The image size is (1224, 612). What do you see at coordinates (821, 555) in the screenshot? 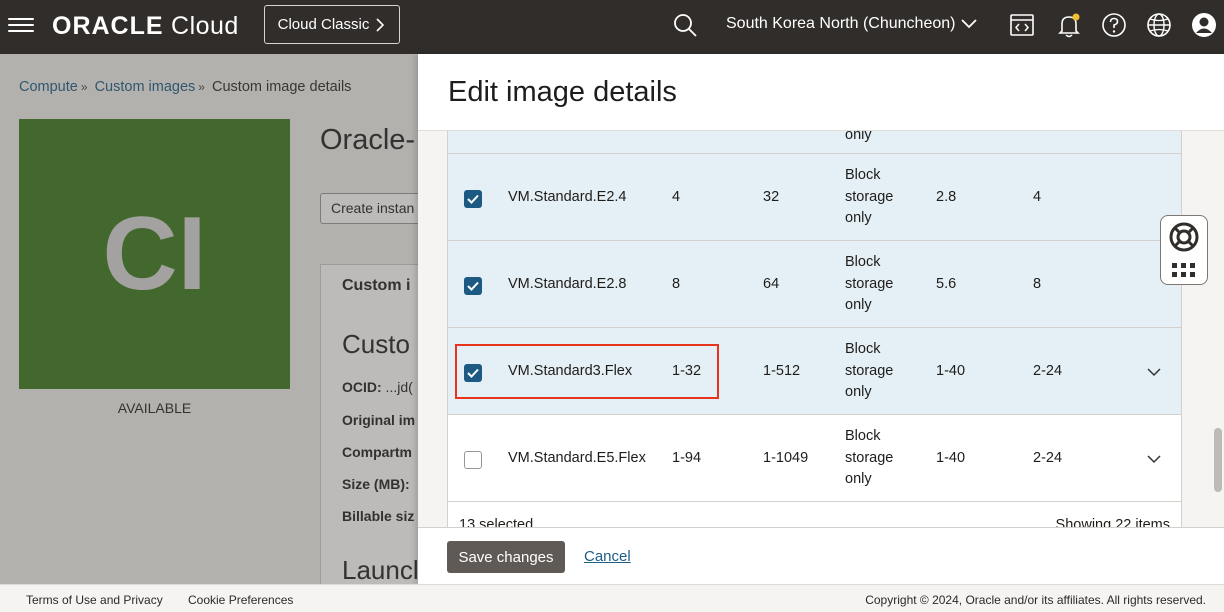
I see `panel-footer: Save changes Cancel` at bounding box center [821, 555].